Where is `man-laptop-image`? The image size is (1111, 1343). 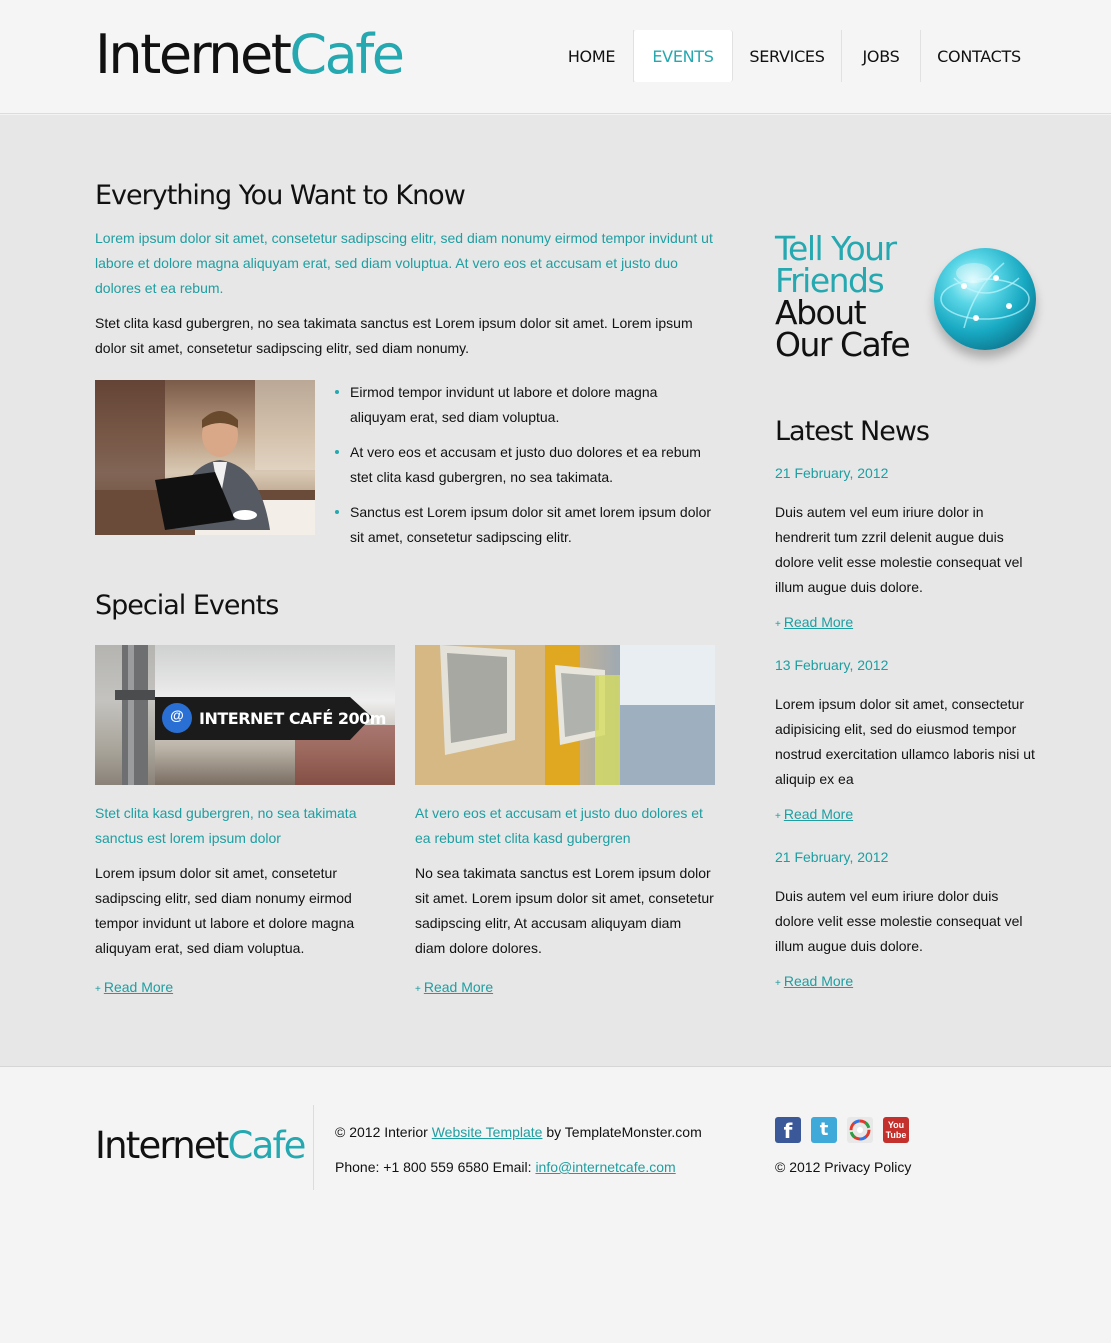 man-laptop-image is located at coordinates (205, 457).